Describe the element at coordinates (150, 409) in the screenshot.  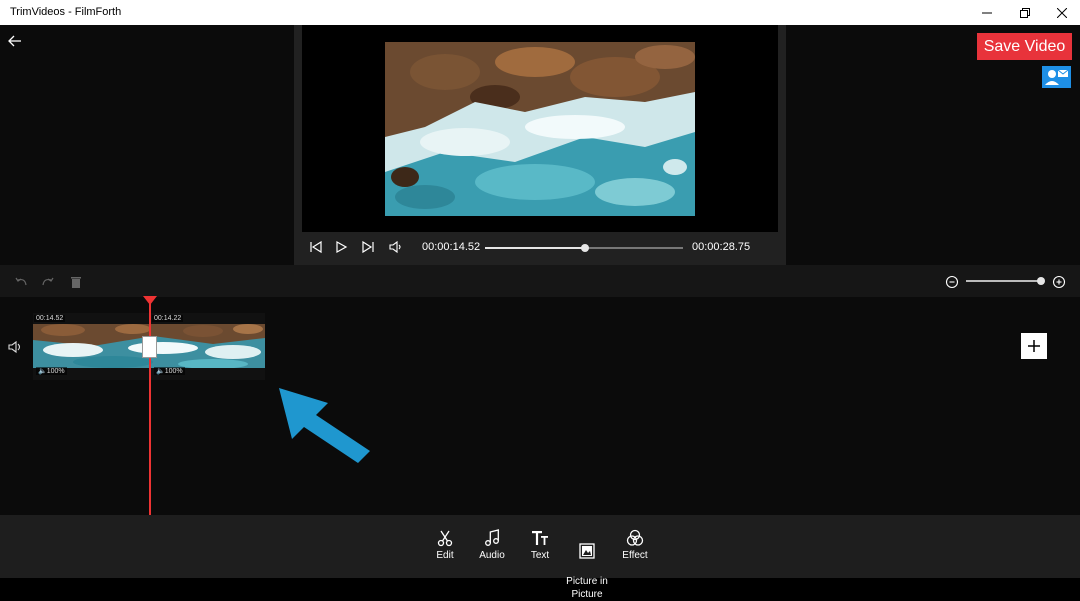
I see `playhead-line` at that location.